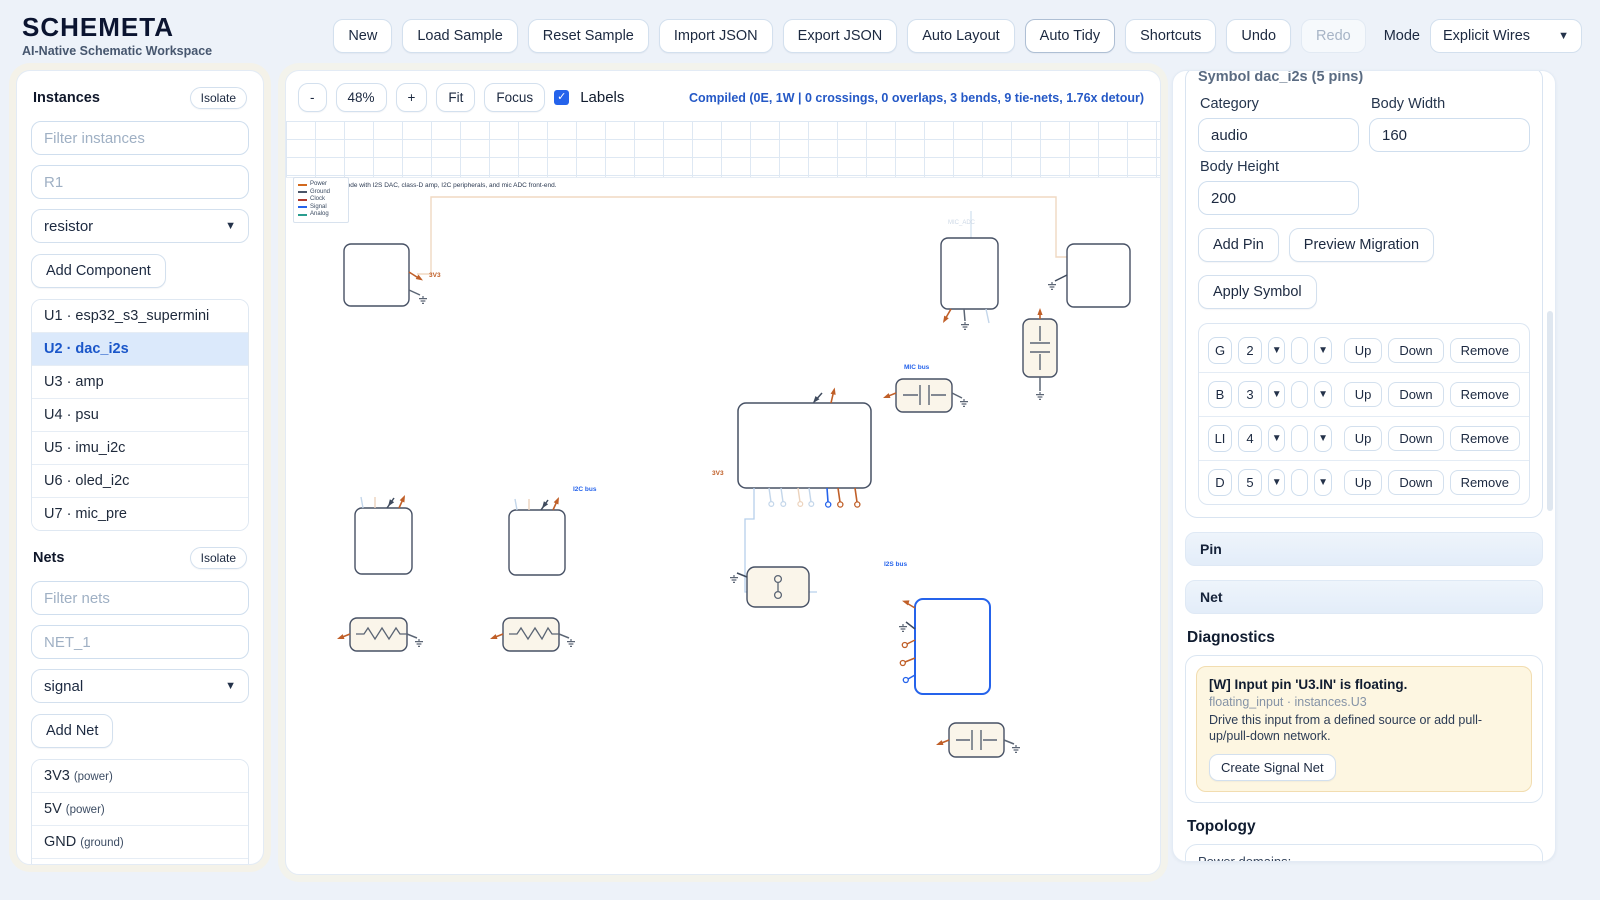  Describe the element at coordinates (140, 598) in the screenshot. I see `filter-nets-input` at that location.